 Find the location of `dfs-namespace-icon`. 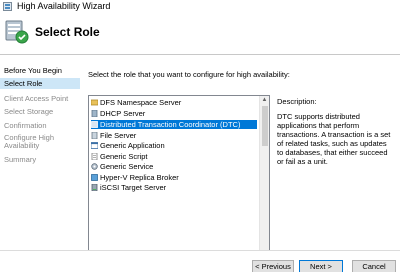

dfs-namespace-icon is located at coordinates (94, 102).